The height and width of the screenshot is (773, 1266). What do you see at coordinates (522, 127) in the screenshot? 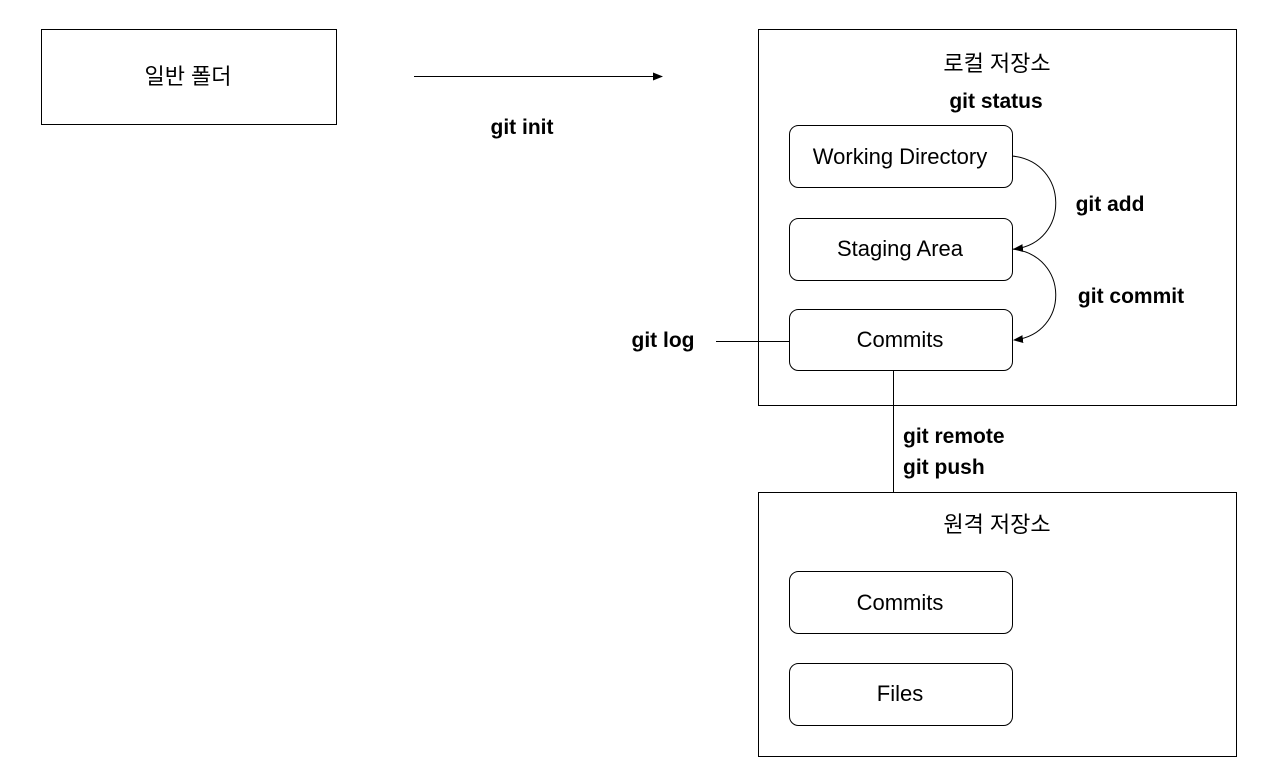
I see `git-init-label: git init` at bounding box center [522, 127].